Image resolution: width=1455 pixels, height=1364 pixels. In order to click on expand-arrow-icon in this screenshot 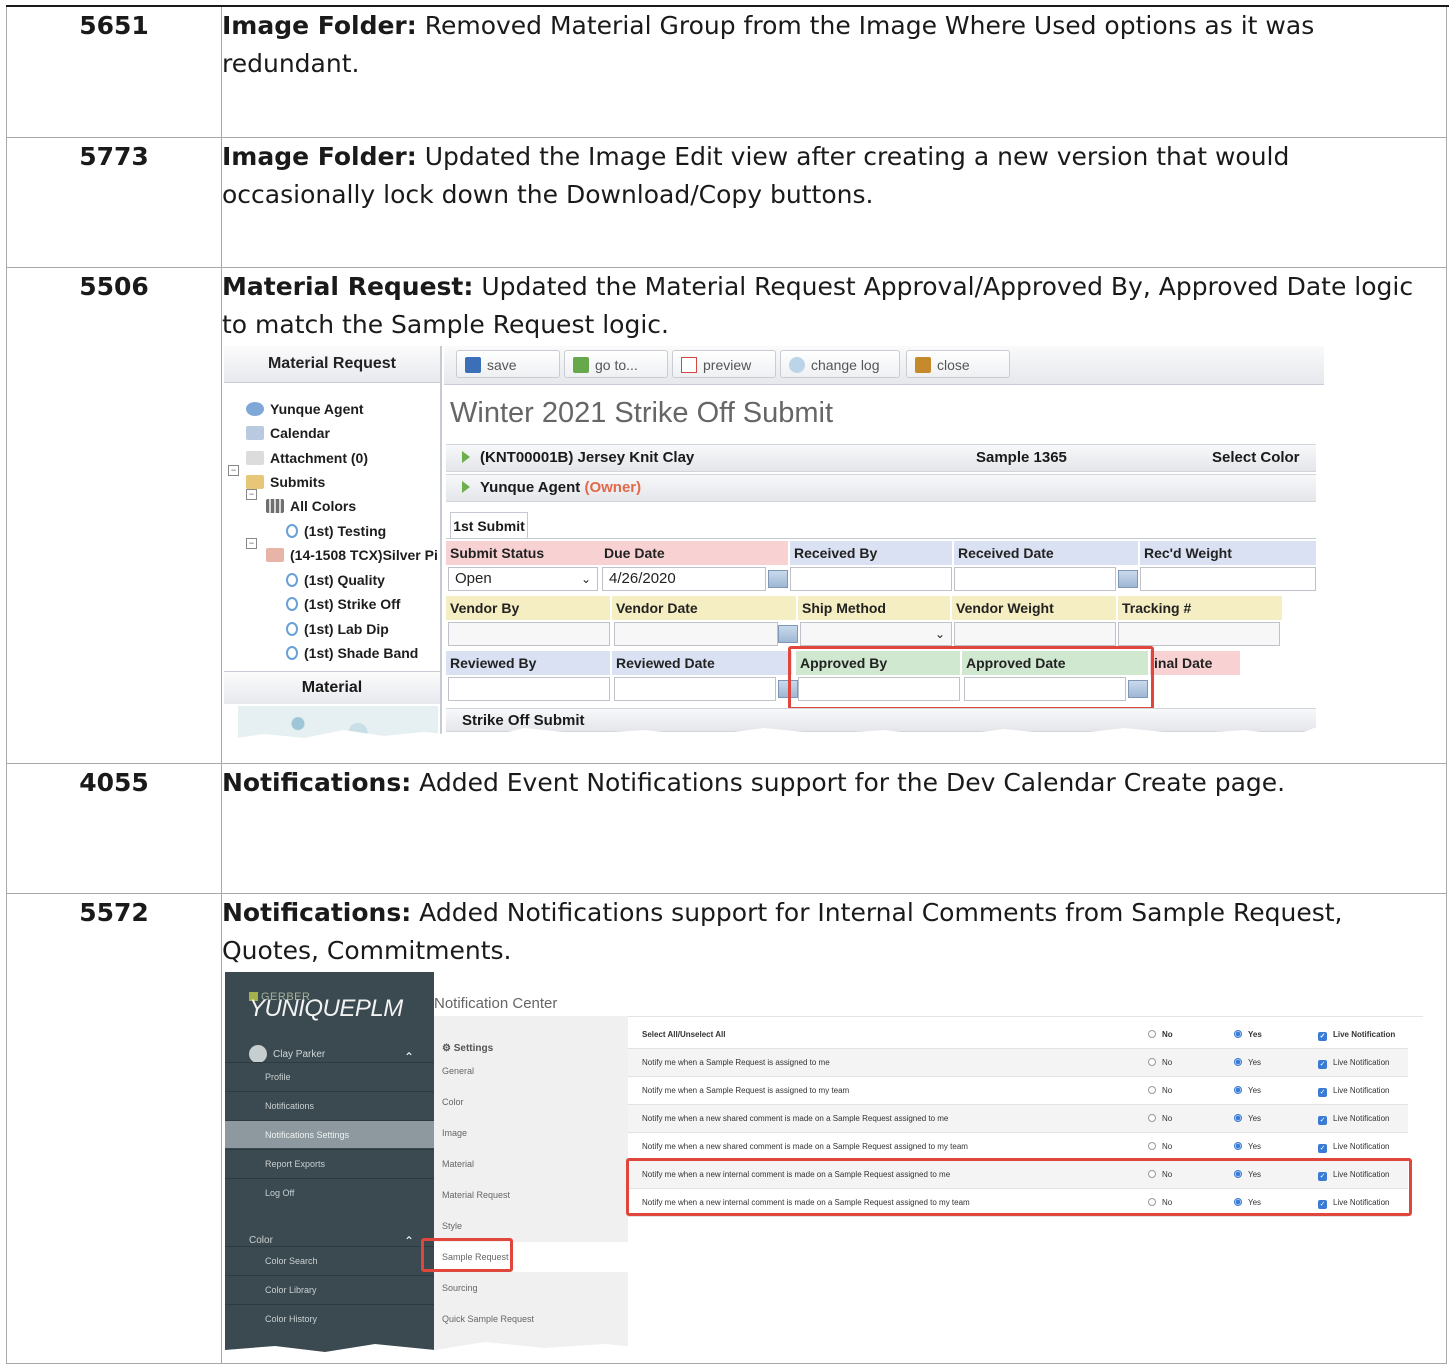, I will do `click(466, 456)`.